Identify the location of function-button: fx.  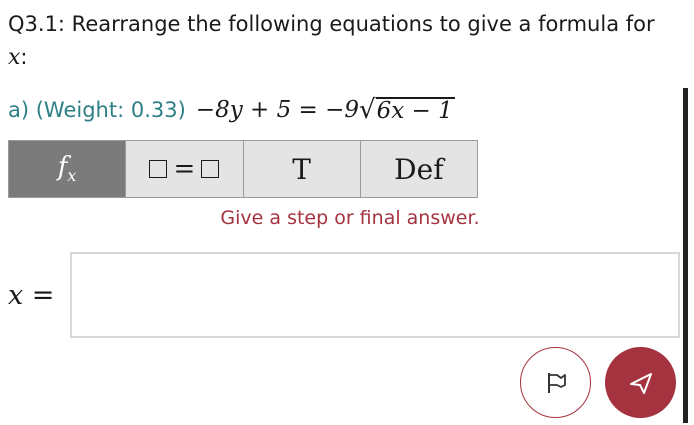
(68, 169).